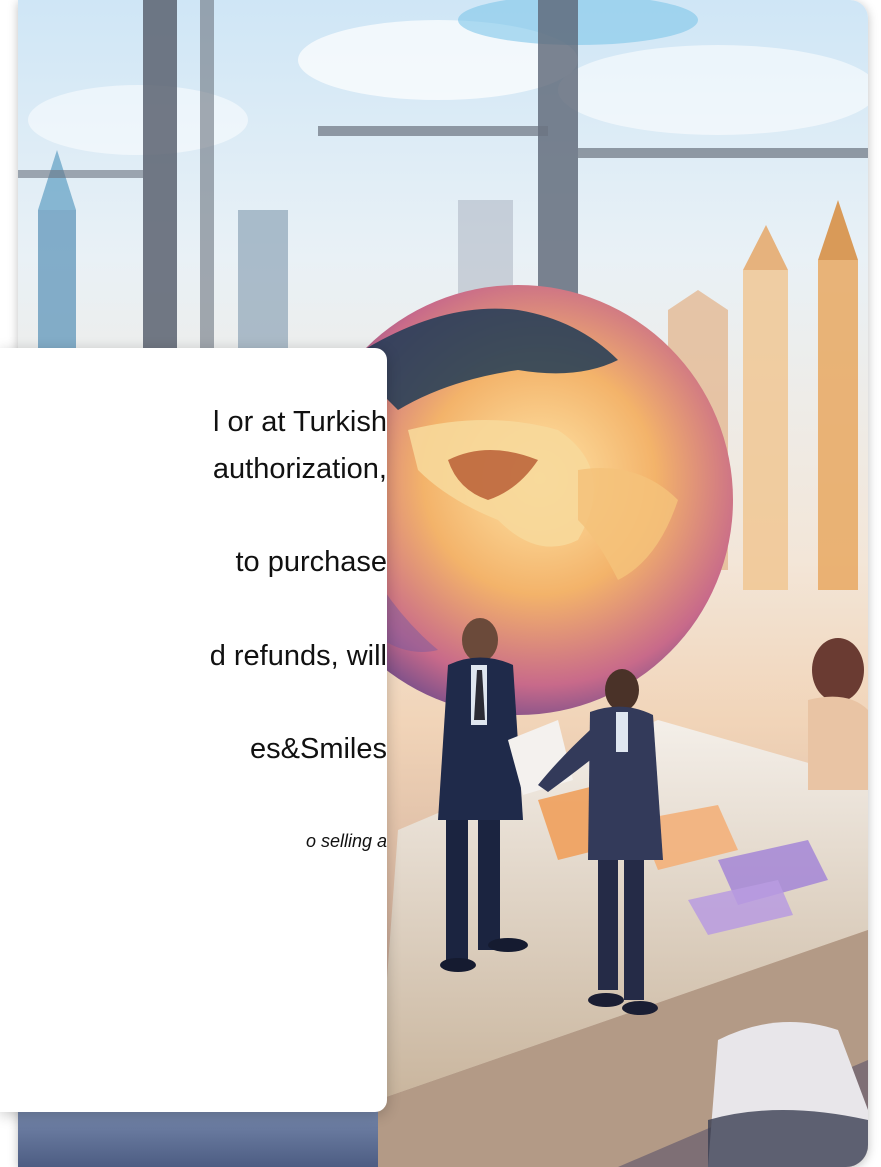  I want to click on card-line-3: to purchase, so click(311, 562).